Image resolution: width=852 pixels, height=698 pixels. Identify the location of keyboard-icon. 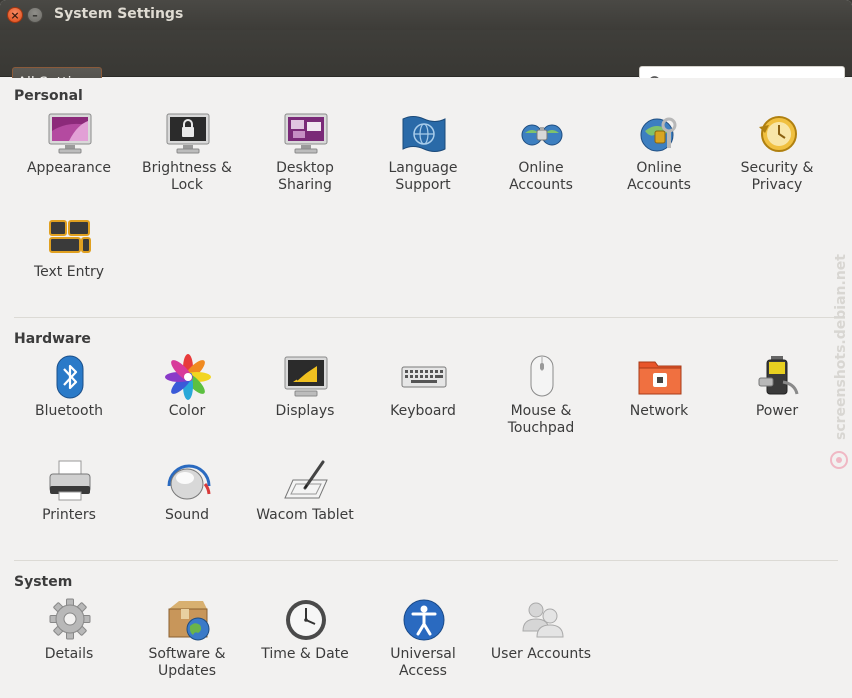
(424, 377).